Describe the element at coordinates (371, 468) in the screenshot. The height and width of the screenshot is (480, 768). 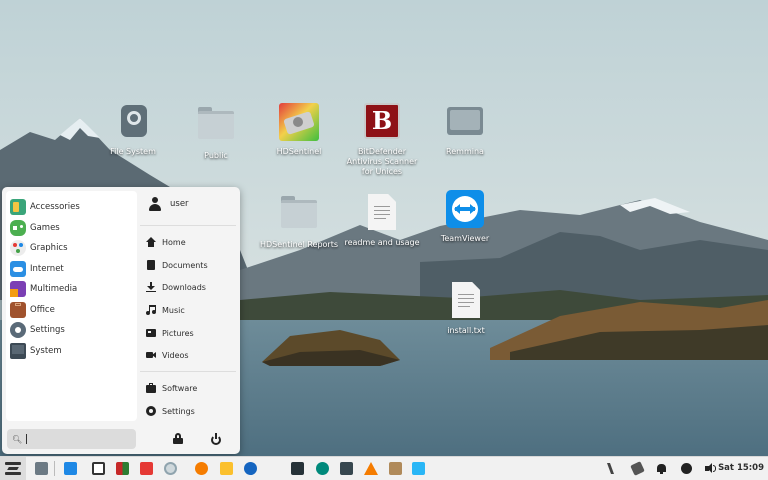
I see `vlc-icon` at that location.